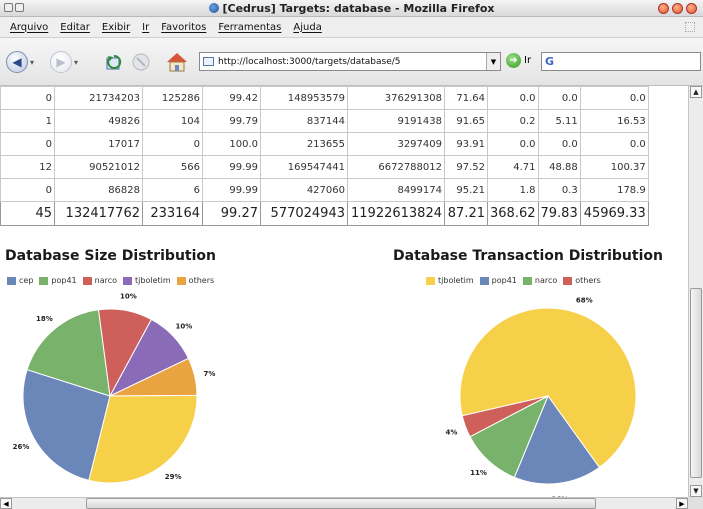 This screenshot has height=509, width=703. What do you see at coordinates (304, 144) in the screenshot?
I see `table-cell: 213655` at bounding box center [304, 144].